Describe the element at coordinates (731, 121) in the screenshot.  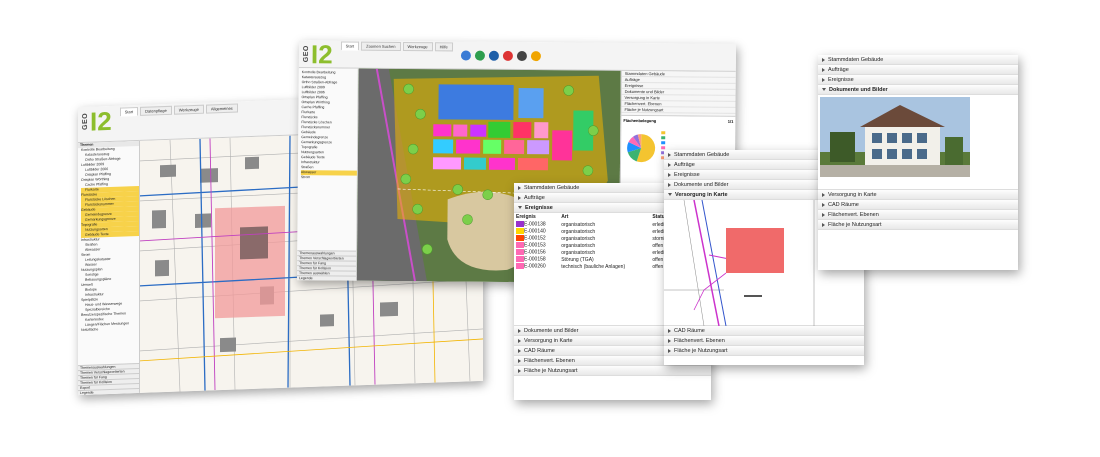
I see `pie-pager: 1/1` at that location.